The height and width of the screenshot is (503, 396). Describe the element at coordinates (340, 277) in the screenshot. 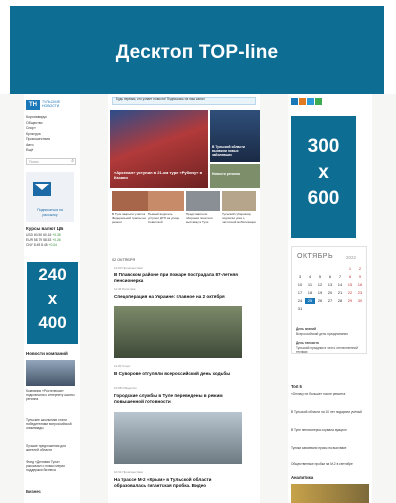

I see `calendar-day: 7` at that location.